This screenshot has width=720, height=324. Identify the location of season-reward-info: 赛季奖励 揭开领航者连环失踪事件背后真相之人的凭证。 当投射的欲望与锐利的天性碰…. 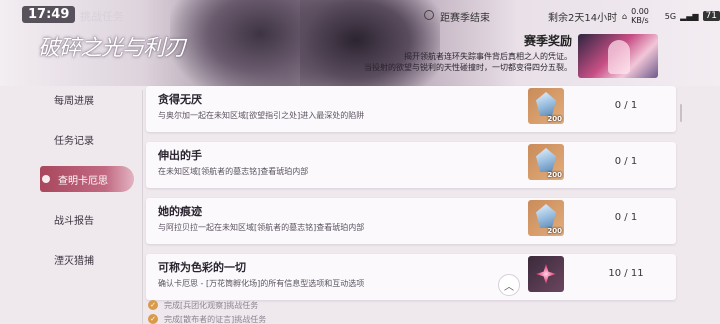
(456, 52).